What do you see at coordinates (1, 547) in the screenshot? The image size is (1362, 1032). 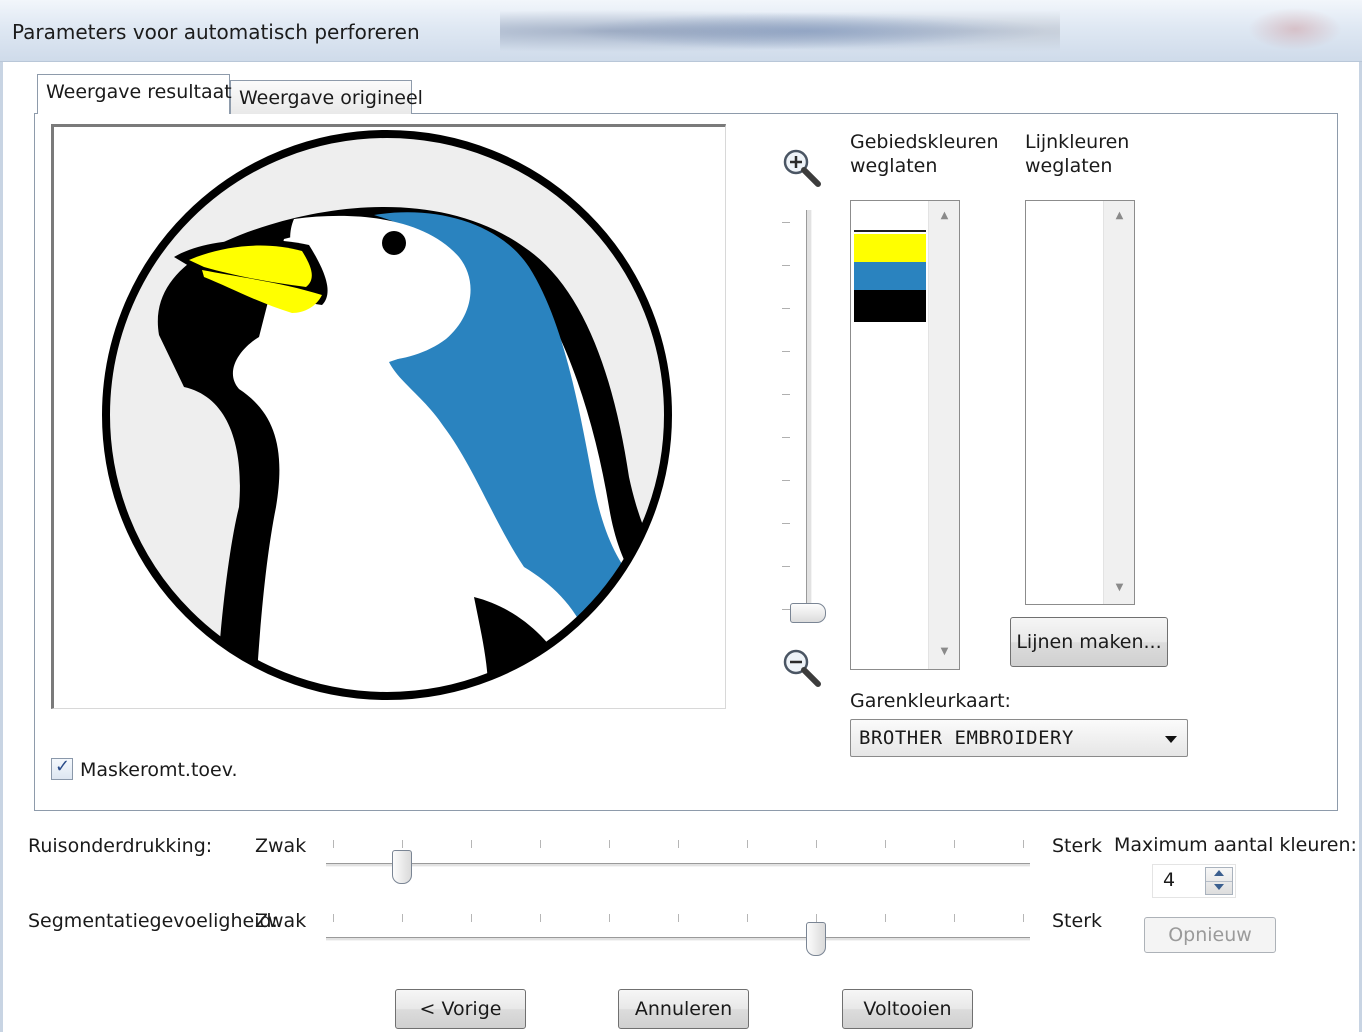 I see `window-border-left` at bounding box center [1, 547].